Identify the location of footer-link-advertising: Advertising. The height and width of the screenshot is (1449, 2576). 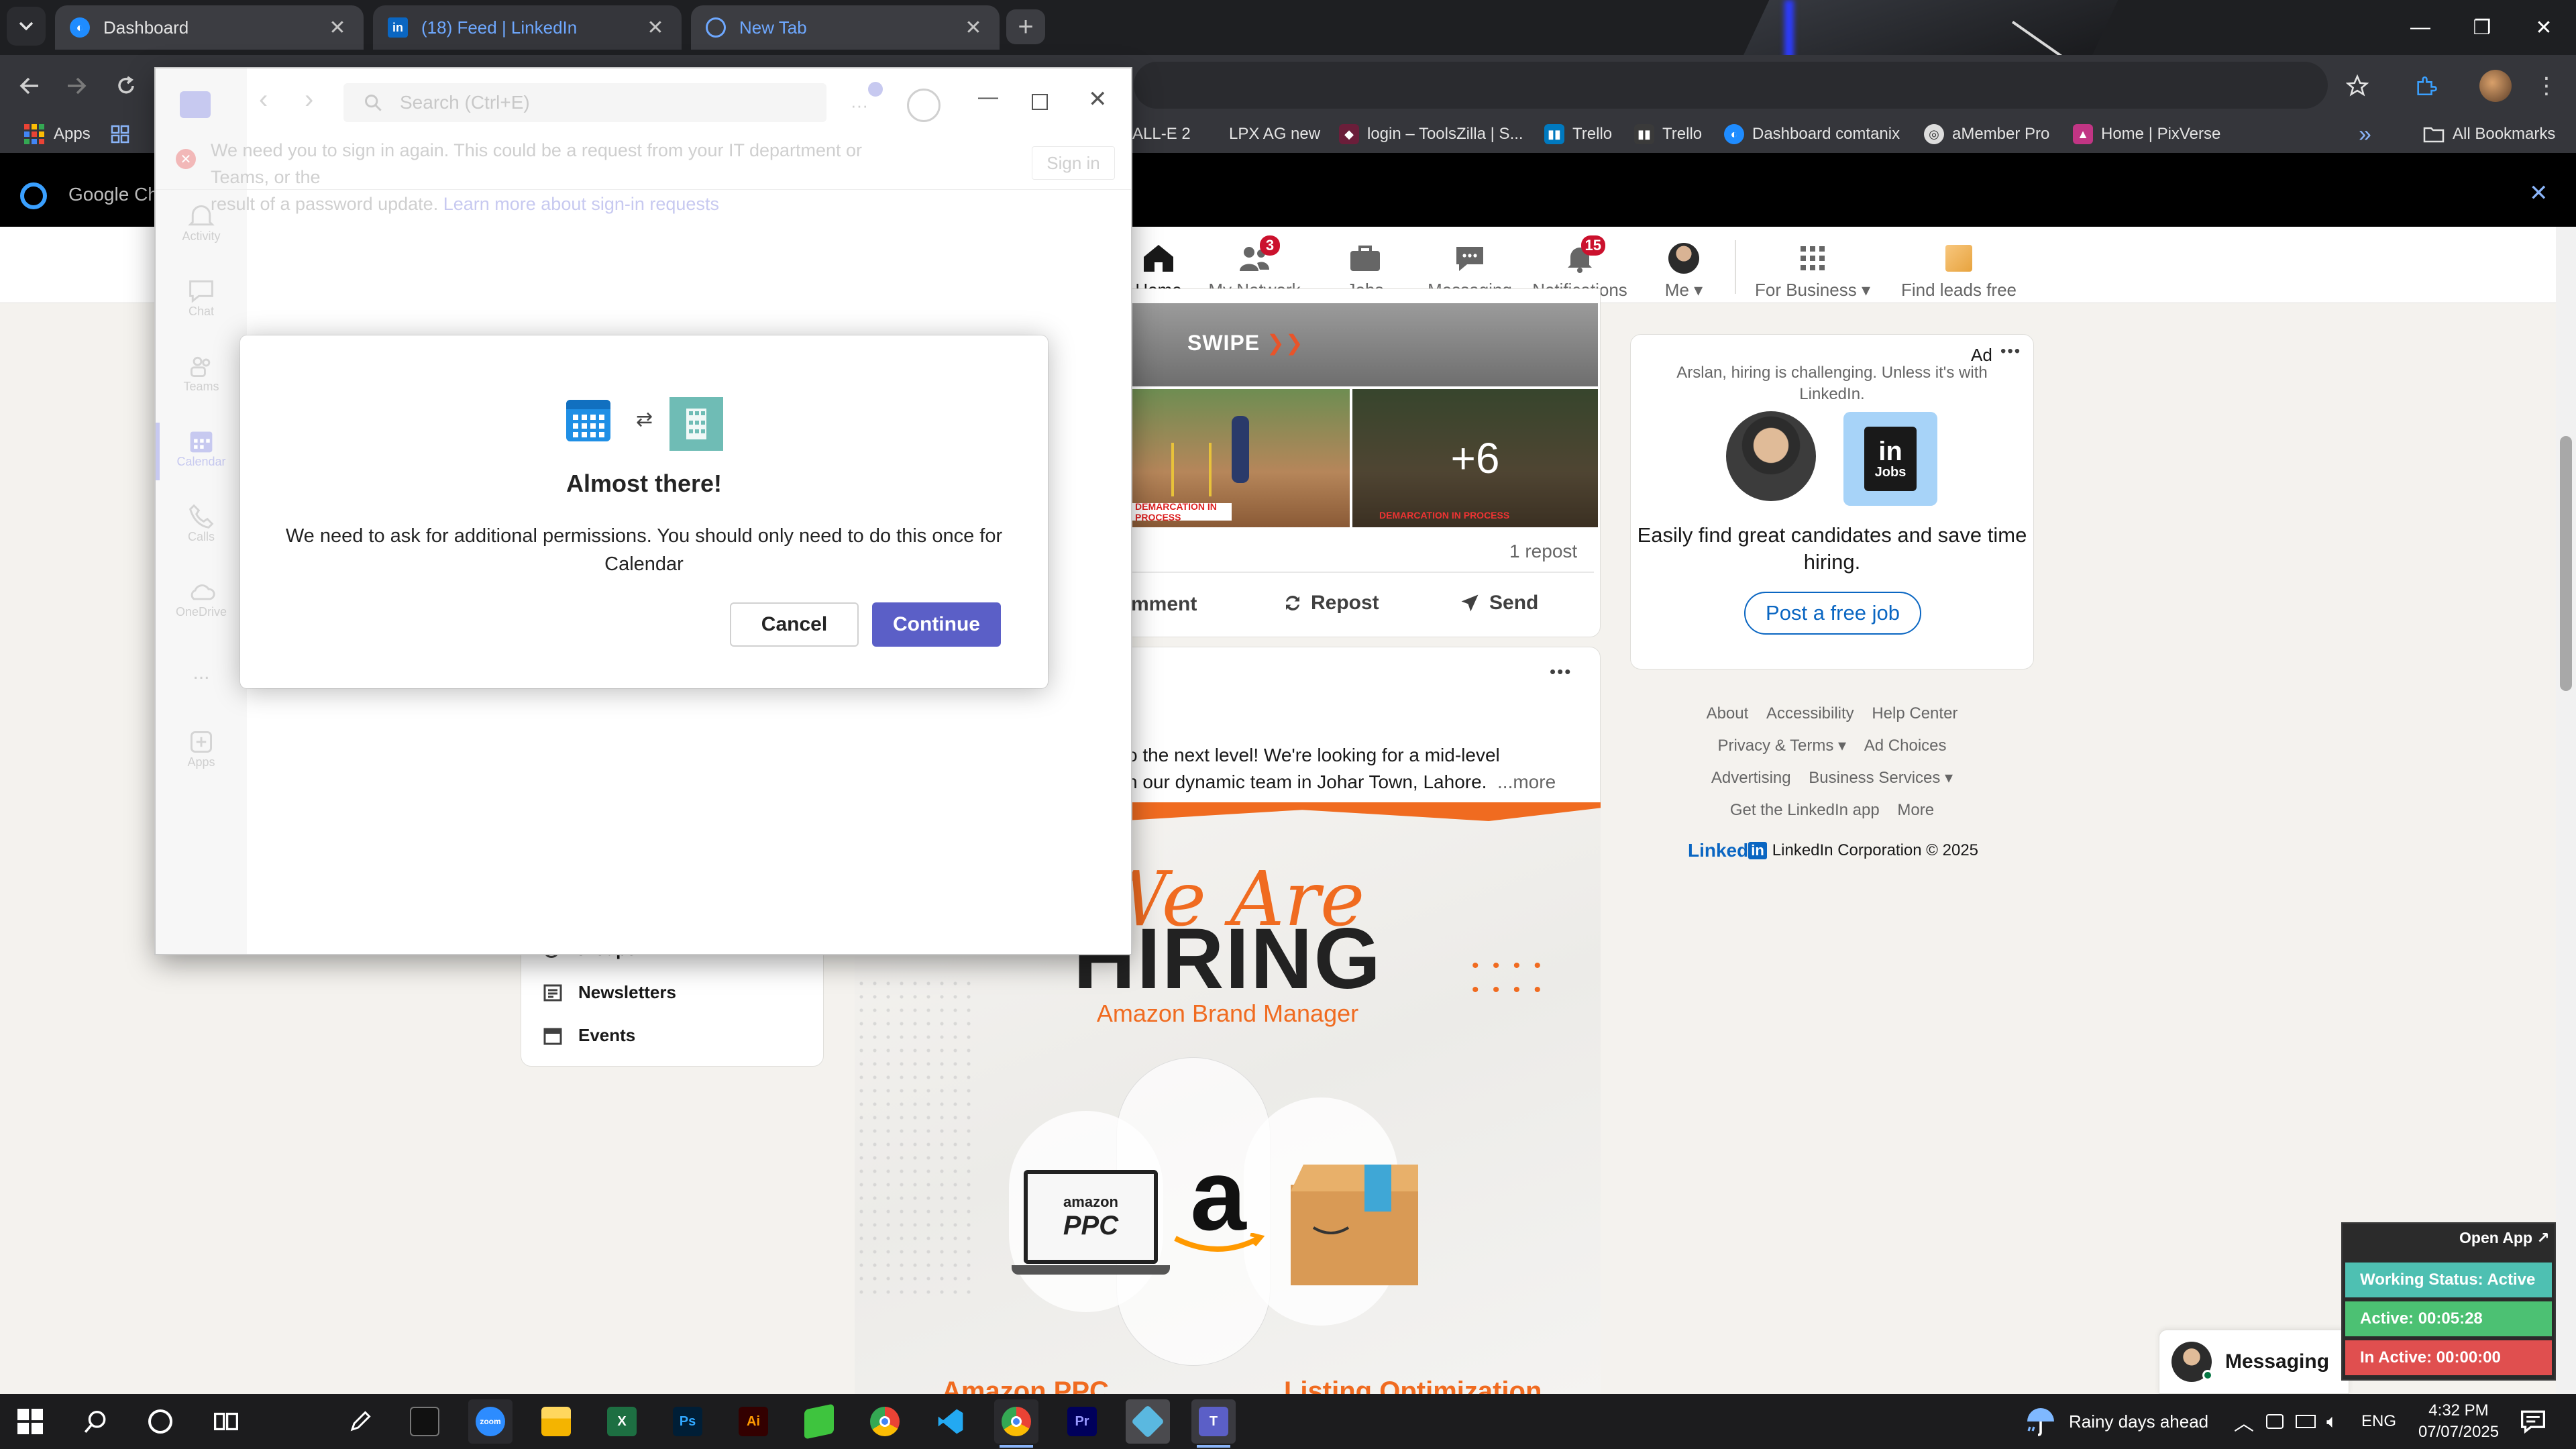
(1751, 778).